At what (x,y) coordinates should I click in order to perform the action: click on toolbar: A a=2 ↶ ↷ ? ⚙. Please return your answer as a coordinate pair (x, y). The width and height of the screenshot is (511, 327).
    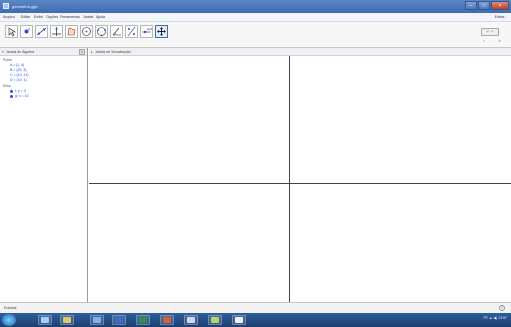
    Looking at the image, I should click on (255, 35).